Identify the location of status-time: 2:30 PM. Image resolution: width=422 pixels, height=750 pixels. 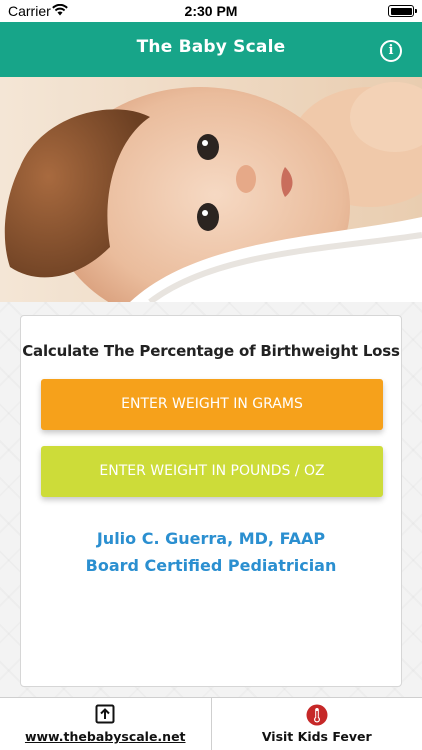
(211, 11).